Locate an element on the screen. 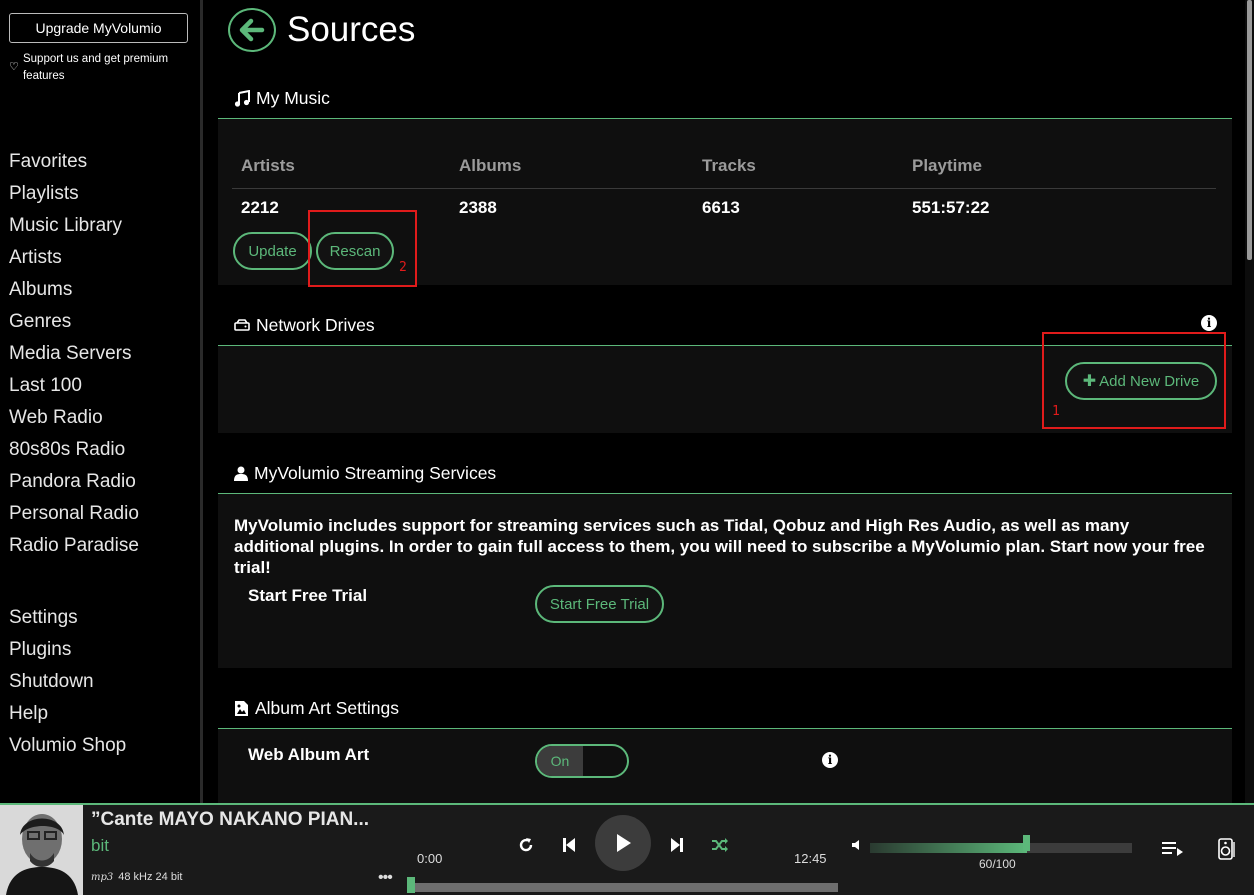 The height and width of the screenshot is (895, 1254). play-button is located at coordinates (623, 843).